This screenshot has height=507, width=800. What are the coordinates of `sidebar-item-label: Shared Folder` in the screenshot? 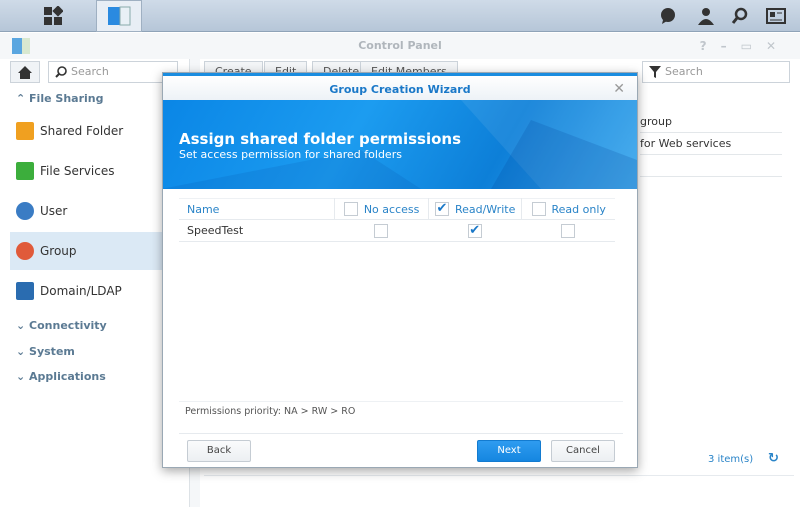 It's located at (82, 131).